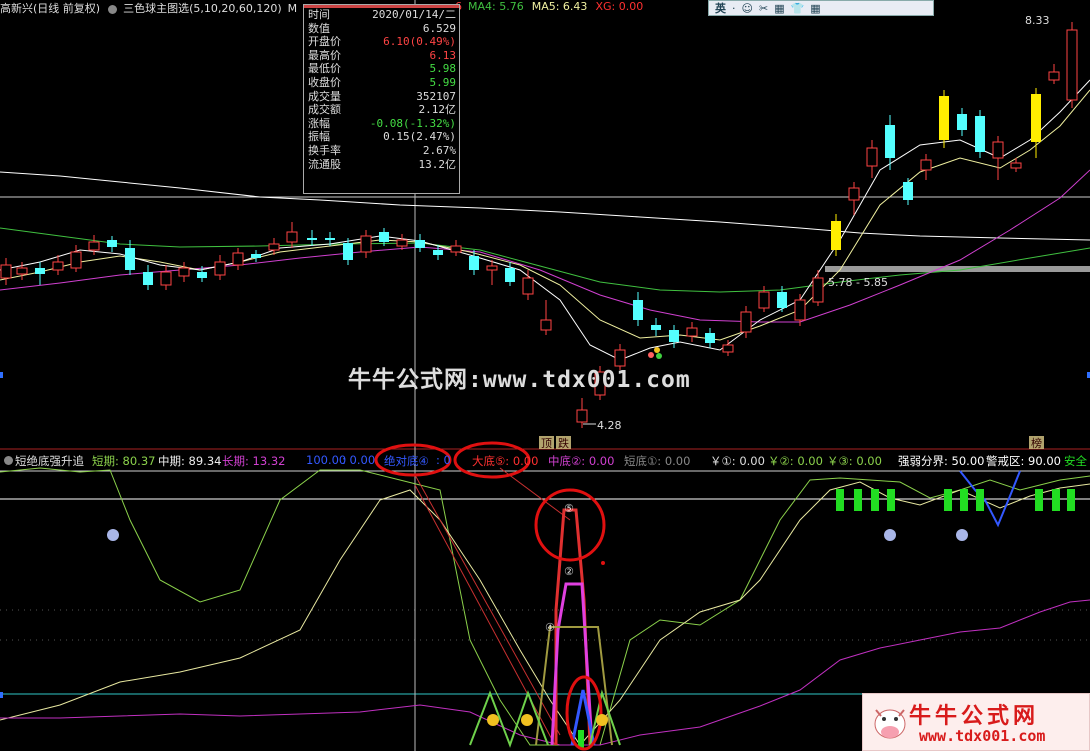  What do you see at coordinates (381, 69) in the screenshot?
I see `tooltip-row: 最低价 5.98` at bounding box center [381, 69].